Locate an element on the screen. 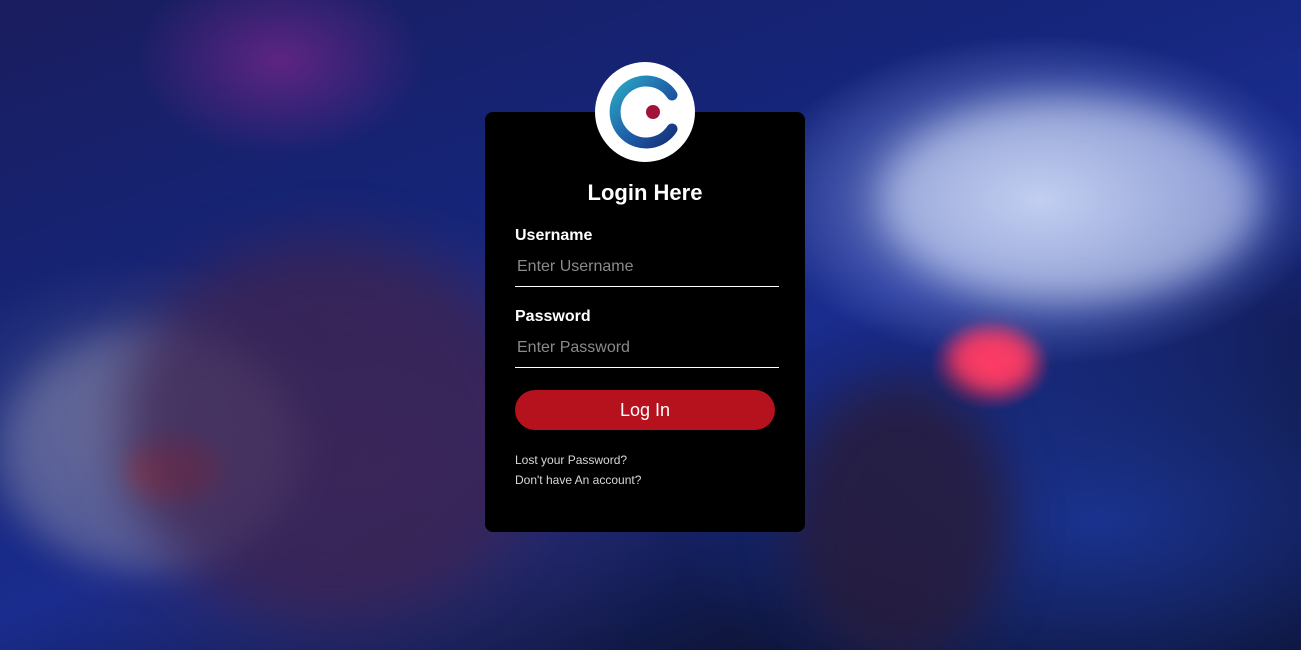 This screenshot has width=1301, height=650. logo is located at coordinates (645, 112).